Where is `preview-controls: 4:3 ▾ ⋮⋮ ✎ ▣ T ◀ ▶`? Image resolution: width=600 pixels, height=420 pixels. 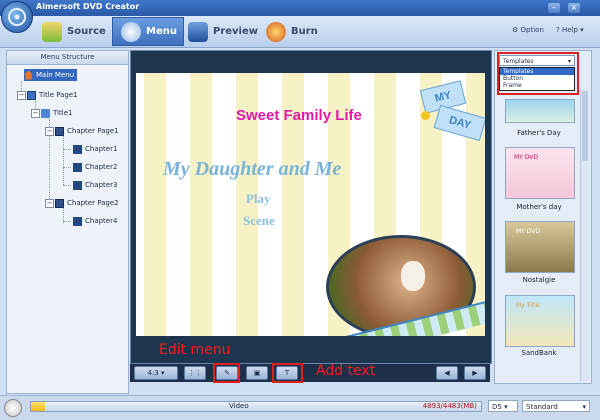
preview-controls: 4:3 ▾ ⋮⋮ ✎ ▣ T ◀ ▶ is located at coordinates (310, 373).